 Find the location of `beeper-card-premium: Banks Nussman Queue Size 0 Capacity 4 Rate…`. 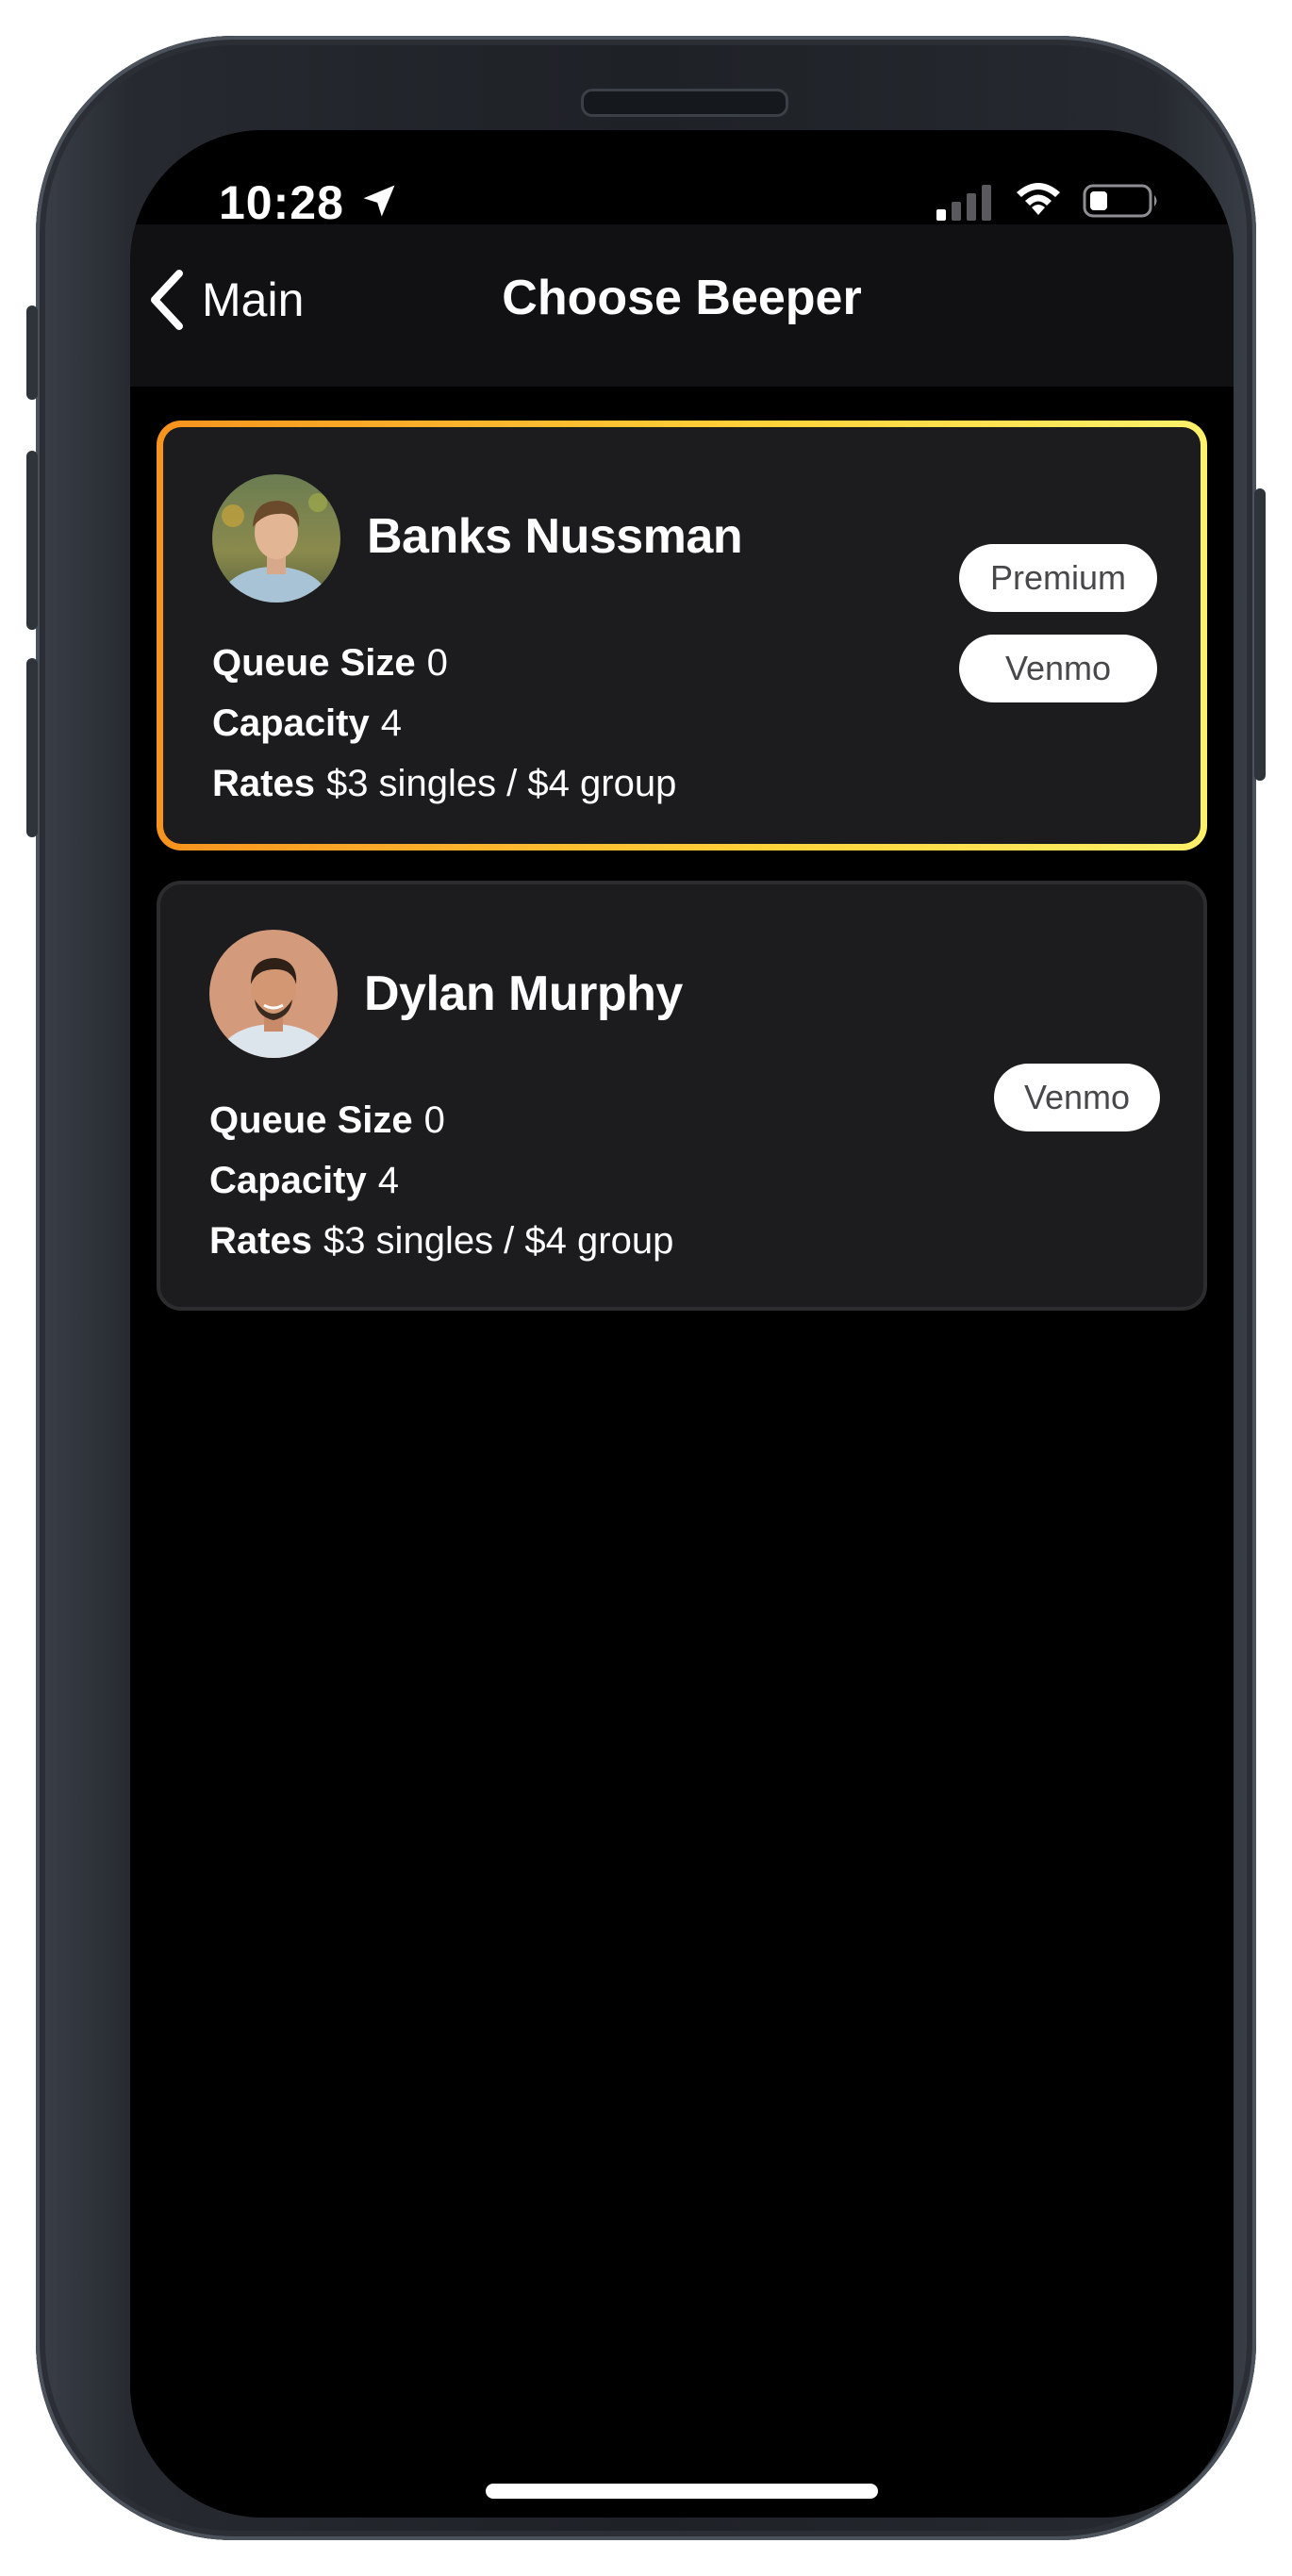

beeper-card-premium: Banks Nussman Queue Size 0 Capacity 4 Rate… is located at coordinates (682, 635).